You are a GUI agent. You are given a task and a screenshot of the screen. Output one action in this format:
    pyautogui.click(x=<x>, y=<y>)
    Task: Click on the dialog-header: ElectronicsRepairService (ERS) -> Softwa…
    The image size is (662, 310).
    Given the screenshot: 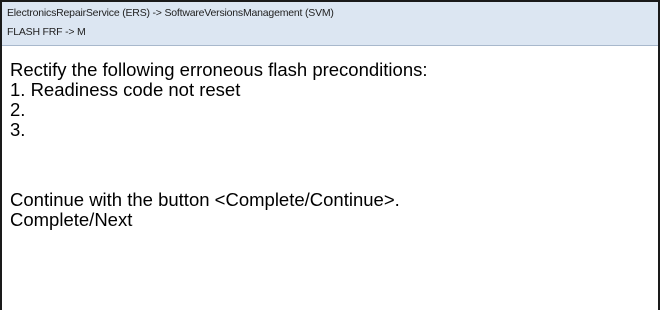 What is the action you would take?
    pyautogui.click(x=330, y=24)
    